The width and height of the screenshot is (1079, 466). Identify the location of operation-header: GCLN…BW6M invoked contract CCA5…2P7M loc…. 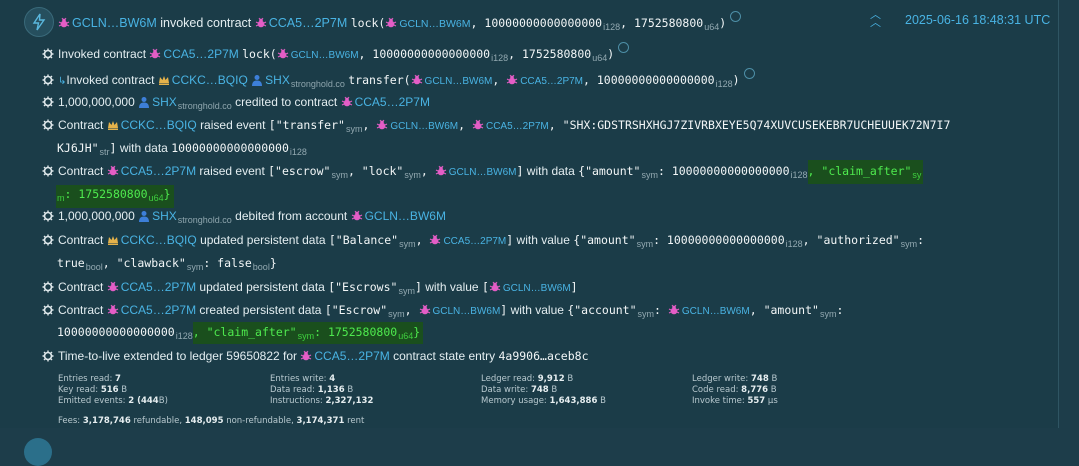
(400, 23).